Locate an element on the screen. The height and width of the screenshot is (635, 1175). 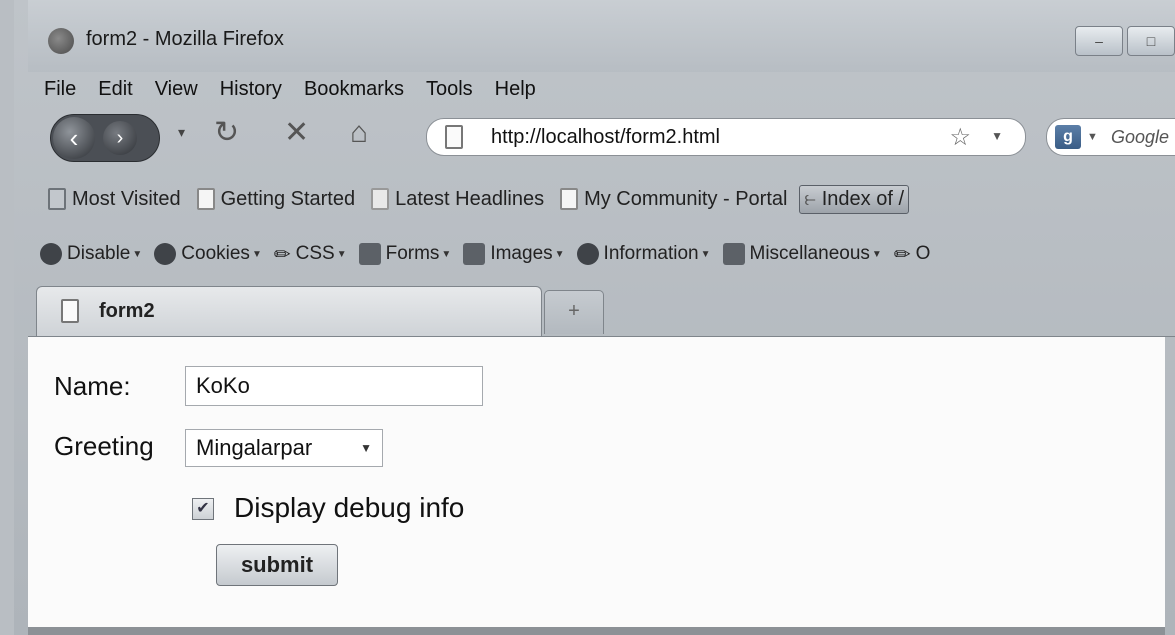
dev-images-menu: Images ▼ is located at coordinates (514, 254).